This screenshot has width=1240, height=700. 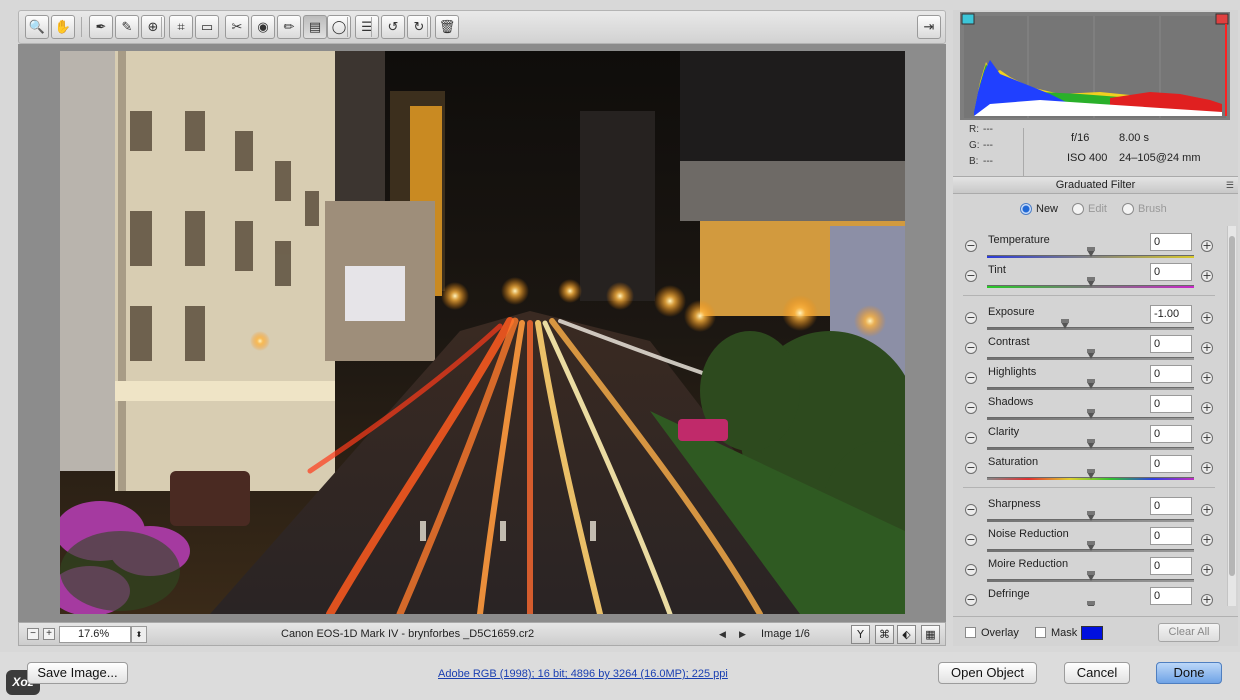 What do you see at coordinates (971, 318) in the screenshot?
I see `exposure-decrease-icon: −` at bounding box center [971, 318].